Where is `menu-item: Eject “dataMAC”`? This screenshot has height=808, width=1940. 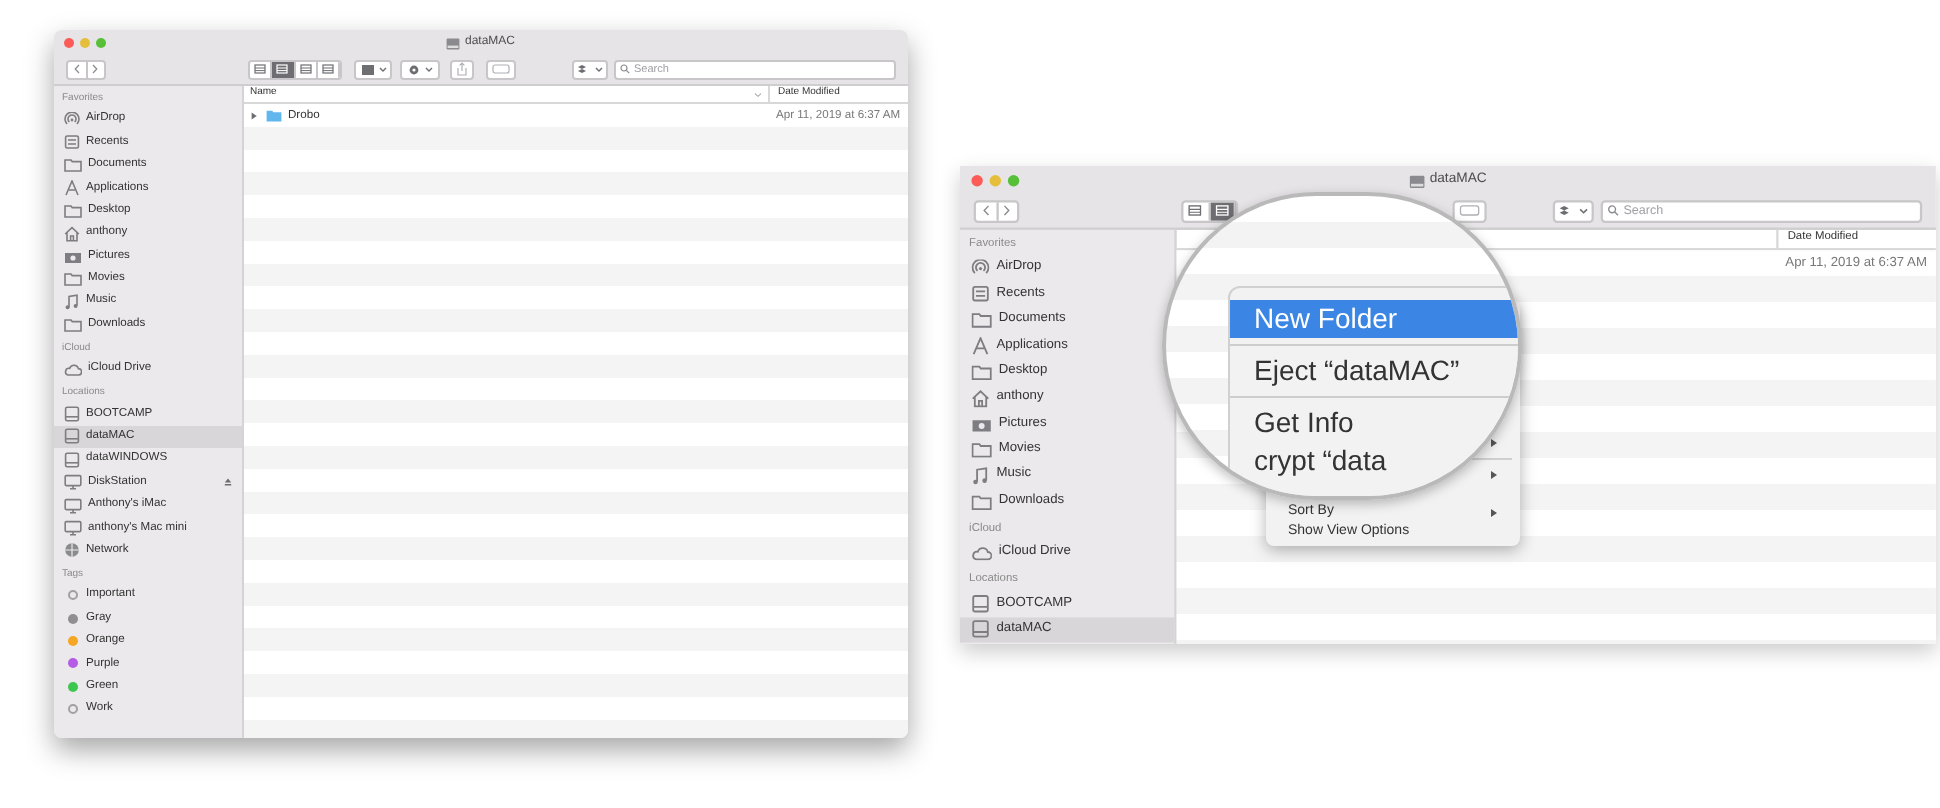 menu-item: Eject “dataMAC” is located at coordinates (1374, 371).